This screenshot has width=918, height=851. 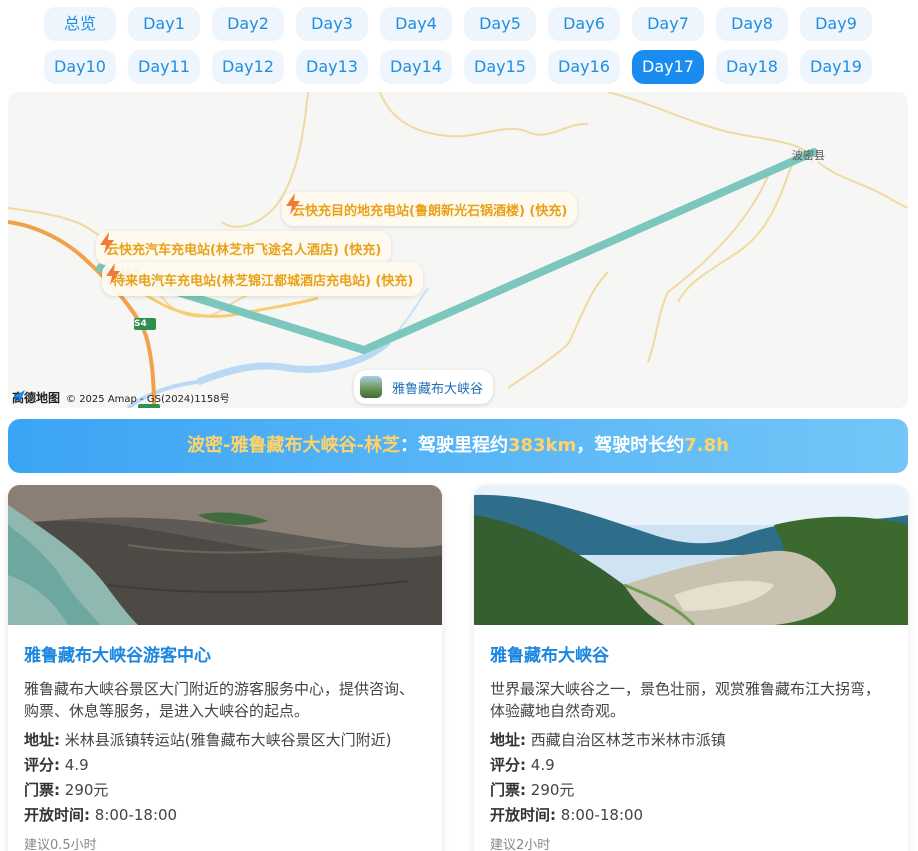 I want to click on charging-station-callout: 云快充目的地充电站(鲁朗新光石锅酒楼) (快充), so click(x=430, y=209).